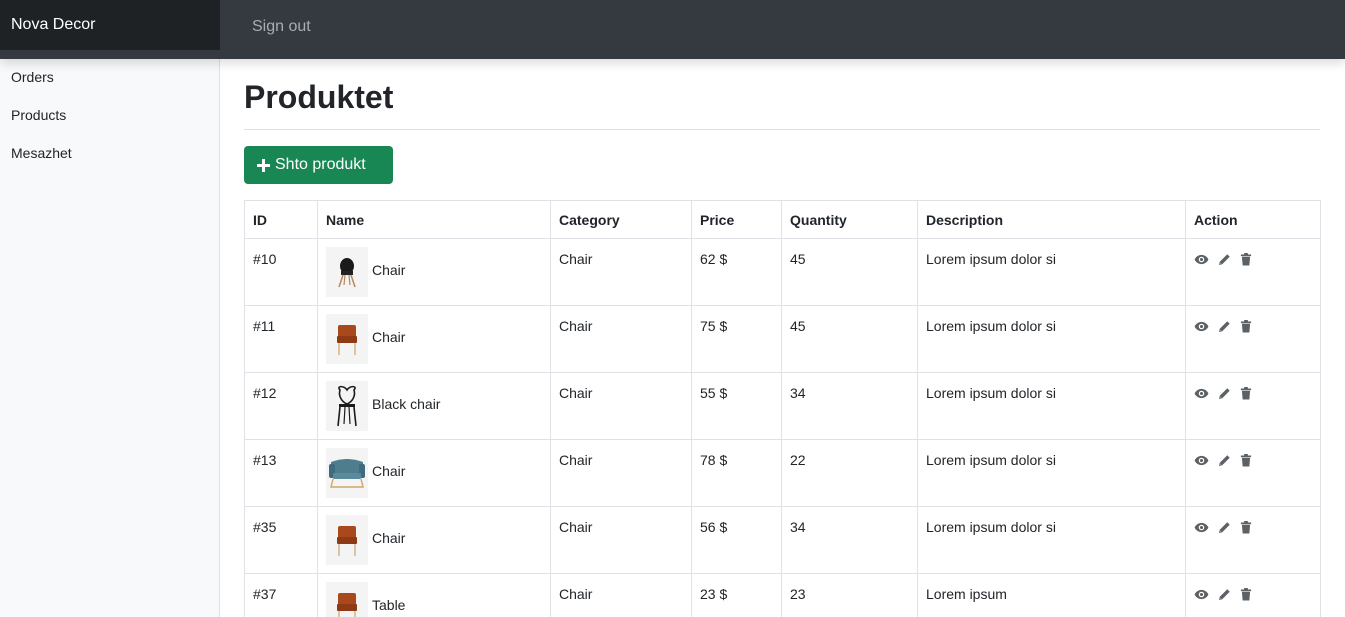 Image resolution: width=1345 pixels, height=617 pixels. What do you see at coordinates (849, 219) in the screenshot?
I see `column-header-quantity: Quantity` at bounding box center [849, 219].